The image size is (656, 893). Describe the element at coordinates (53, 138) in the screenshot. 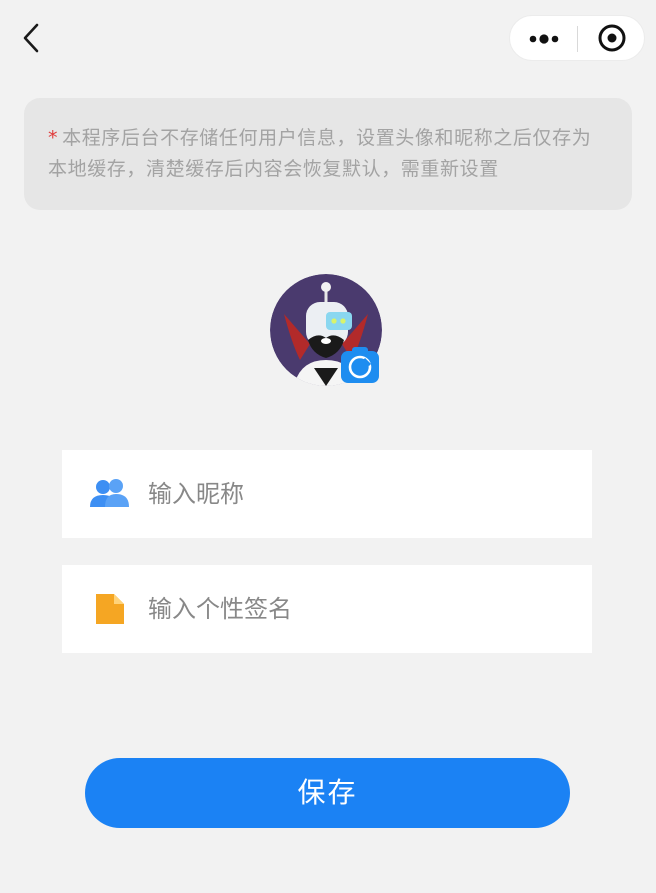

I see `required-star: *` at that location.